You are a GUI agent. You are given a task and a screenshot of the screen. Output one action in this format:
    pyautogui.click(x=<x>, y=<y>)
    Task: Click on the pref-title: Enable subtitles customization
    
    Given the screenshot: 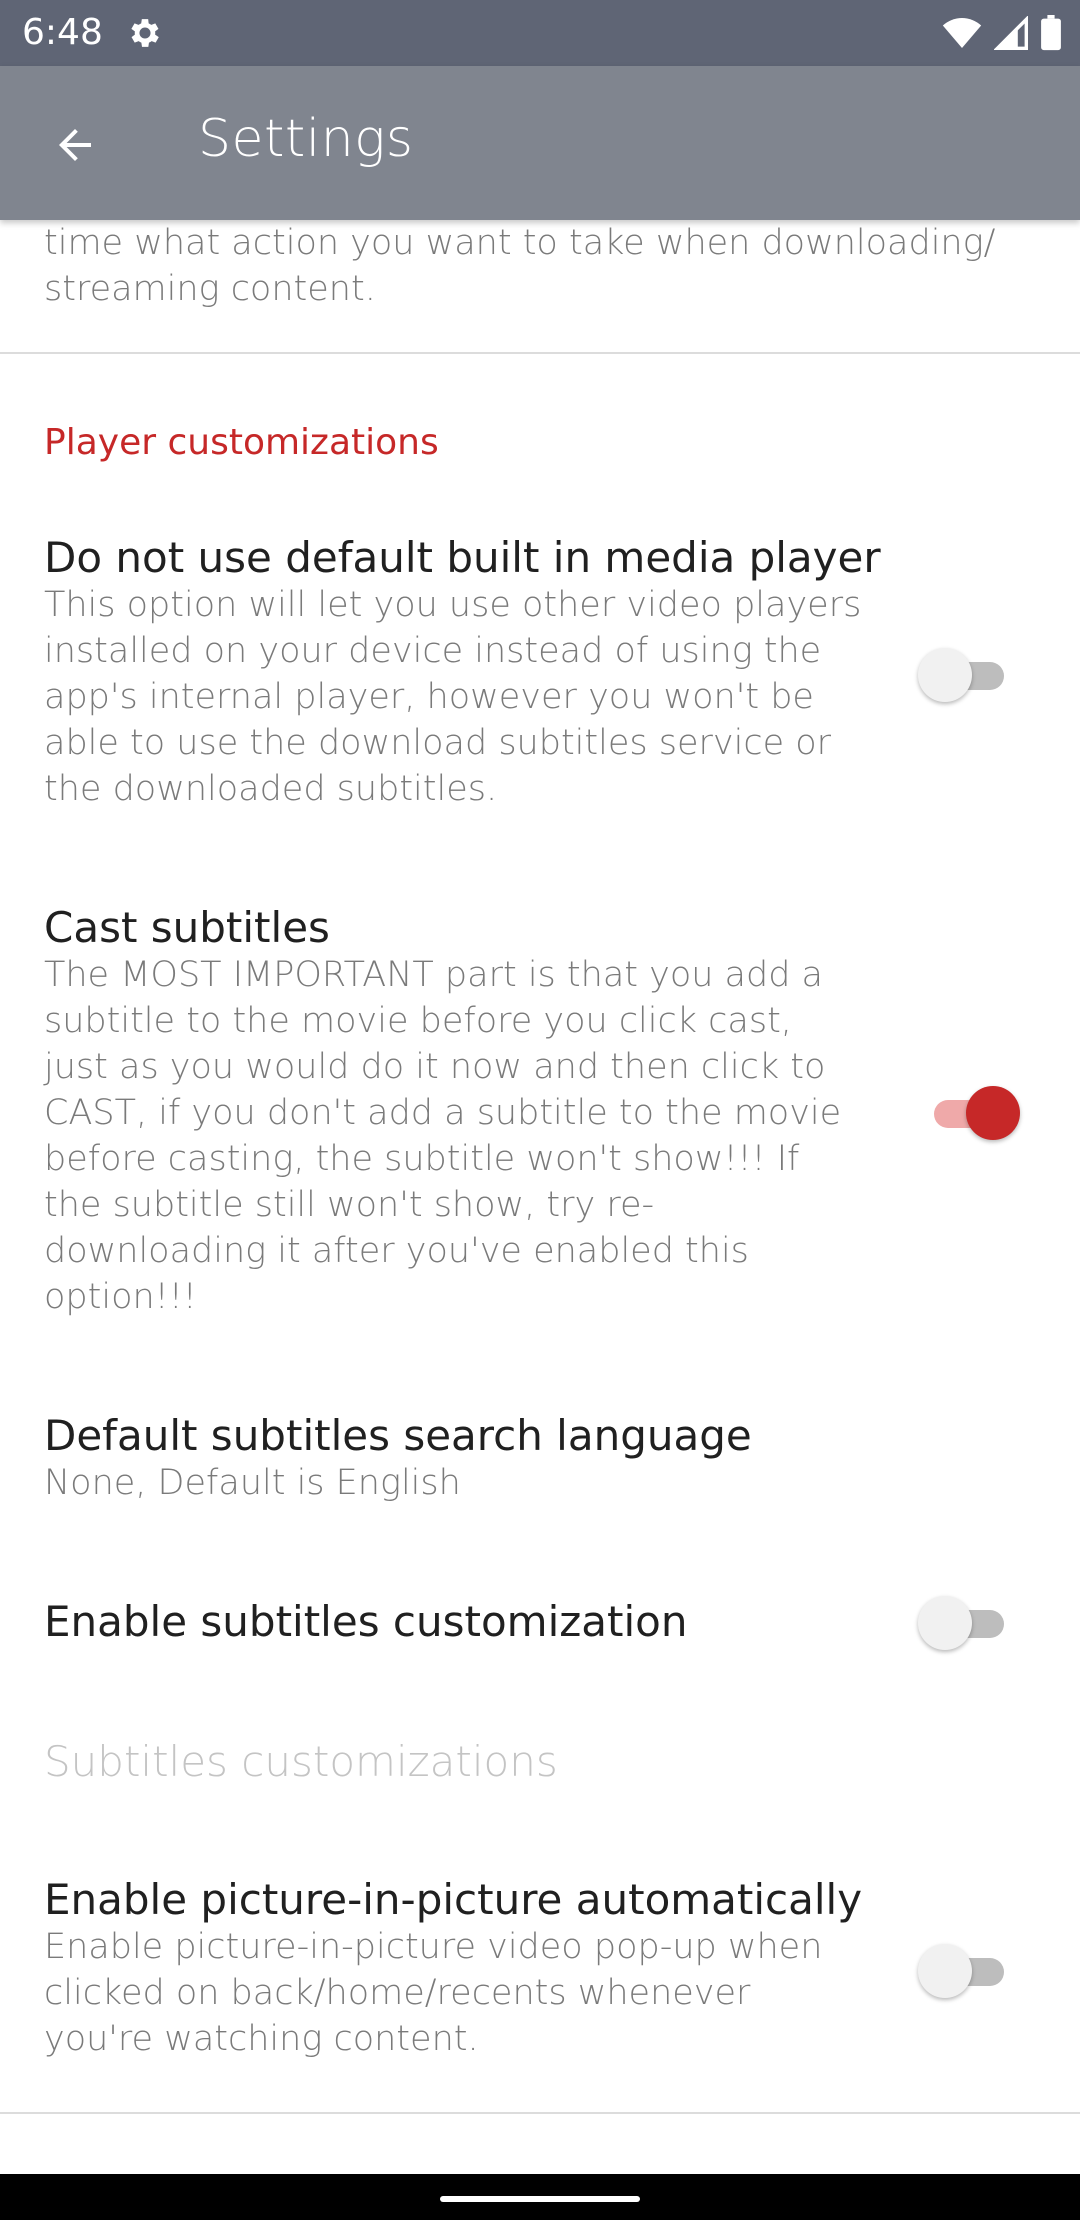 What is the action you would take?
    pyautogui.click(x=366, y=1621)
    